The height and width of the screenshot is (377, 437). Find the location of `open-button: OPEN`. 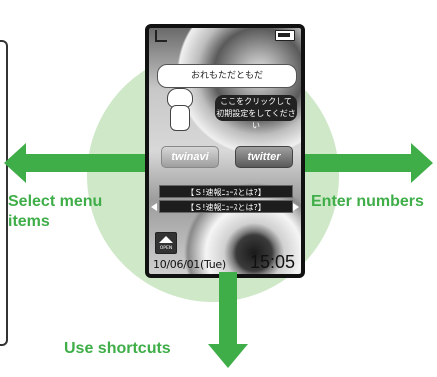

open-button: OPEN is located at coordinates (166, 243).